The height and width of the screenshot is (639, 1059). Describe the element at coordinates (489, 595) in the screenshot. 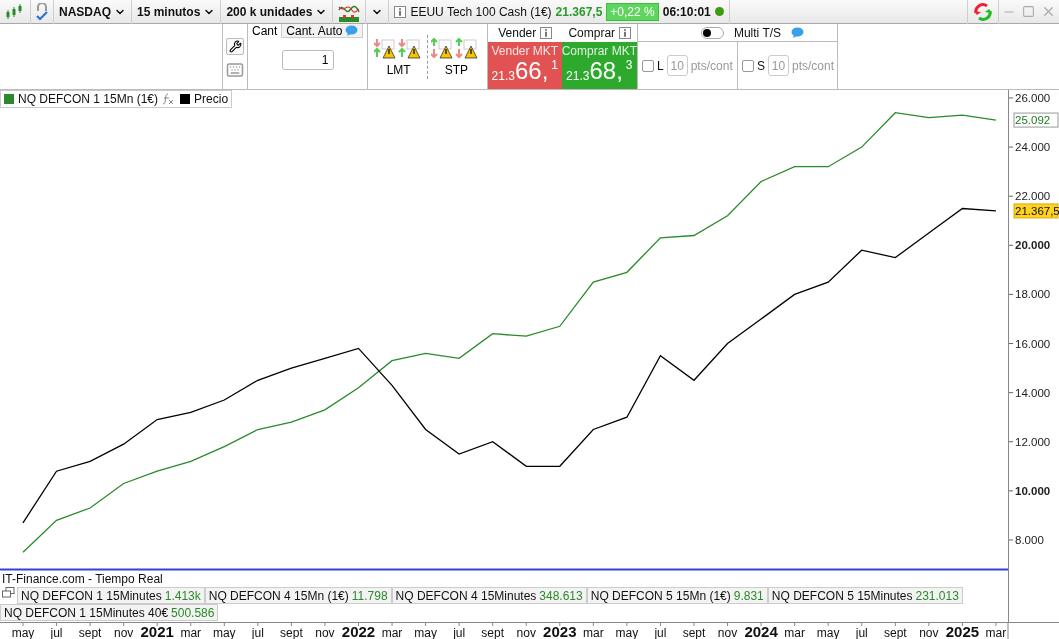

I see `indicator-tab: NQ DEFCON 4 15Minutes 348.613` at that location.